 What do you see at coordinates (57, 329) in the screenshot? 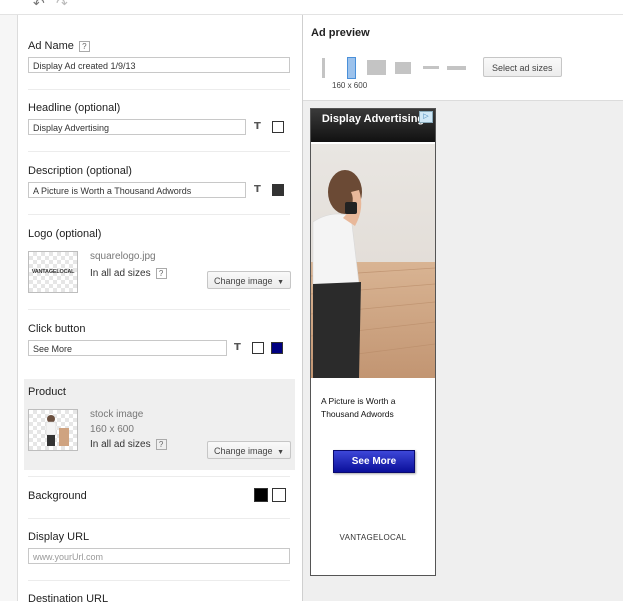
I see `click-button-label: Click button` at bounding box center [57, 329].